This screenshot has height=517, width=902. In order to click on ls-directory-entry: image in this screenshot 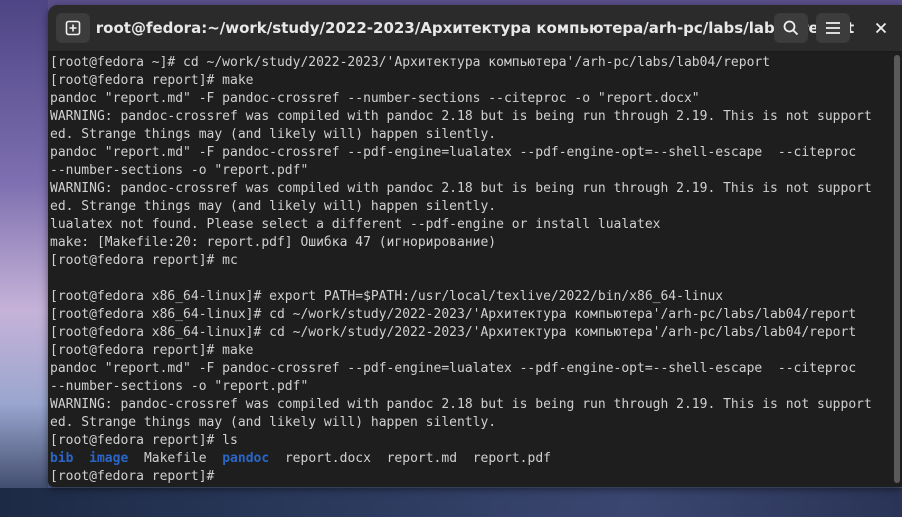, I will do `click(109, 458)`.